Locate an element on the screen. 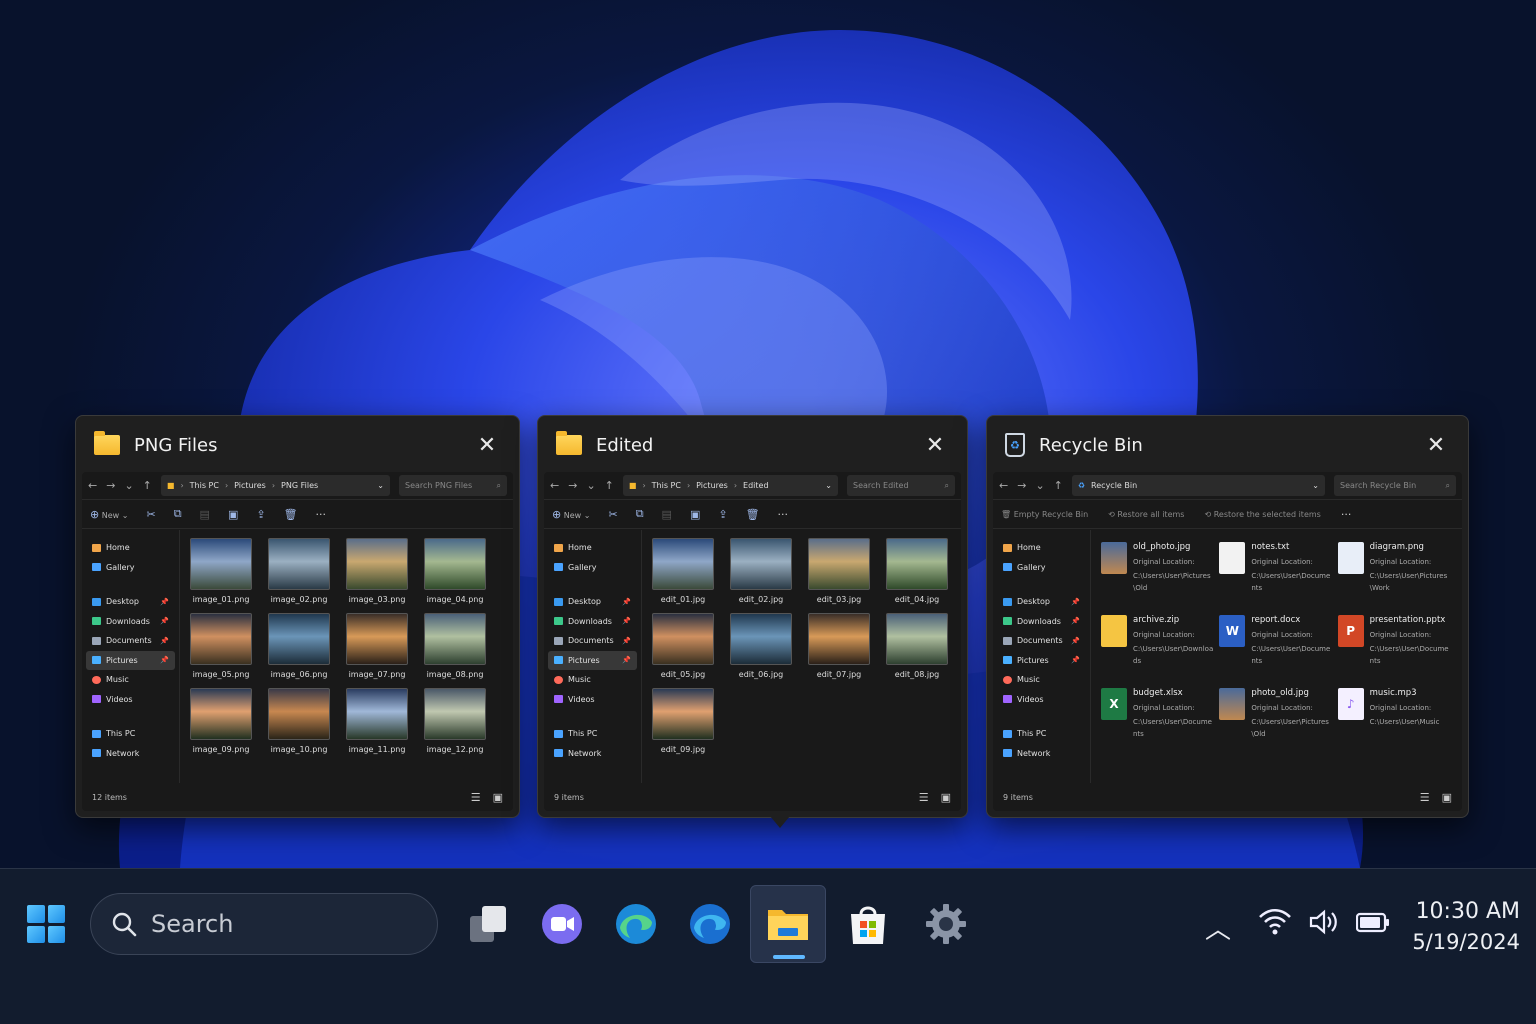 This screenshot has height=1024, width=1536. file-explorer-button is located at coordinates (788, 924).